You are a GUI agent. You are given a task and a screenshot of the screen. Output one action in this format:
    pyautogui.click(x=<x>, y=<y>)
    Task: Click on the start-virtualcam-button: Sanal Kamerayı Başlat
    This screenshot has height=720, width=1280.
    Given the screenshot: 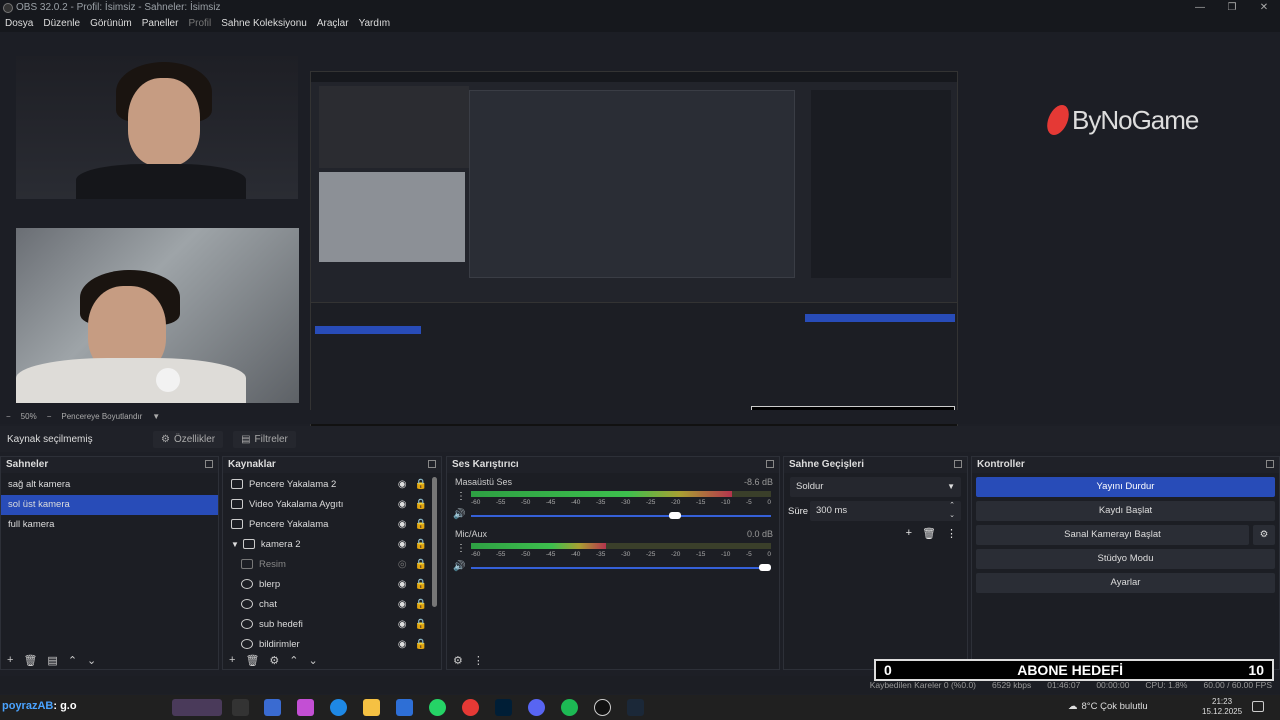 What is the action you would take?
    pyautogui.click(x=1112, y=535)
    